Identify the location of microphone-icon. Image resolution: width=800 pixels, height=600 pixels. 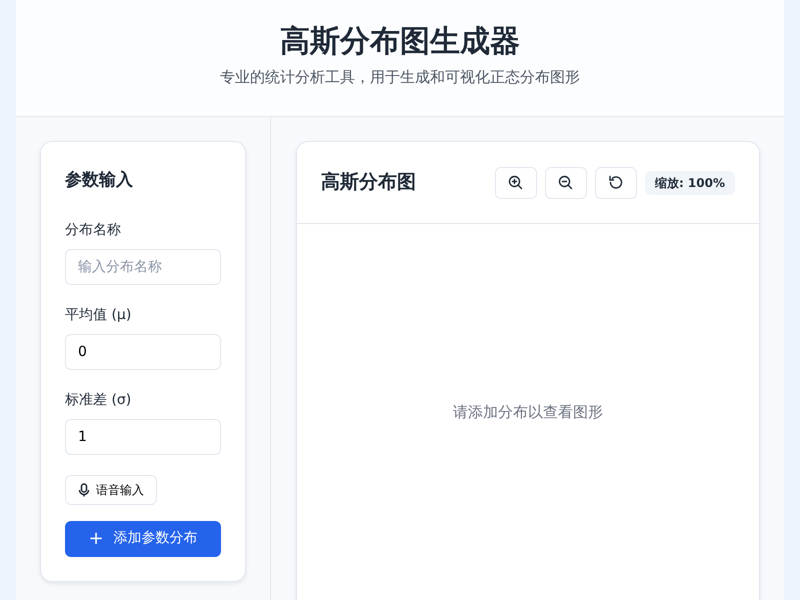
(84, 489).